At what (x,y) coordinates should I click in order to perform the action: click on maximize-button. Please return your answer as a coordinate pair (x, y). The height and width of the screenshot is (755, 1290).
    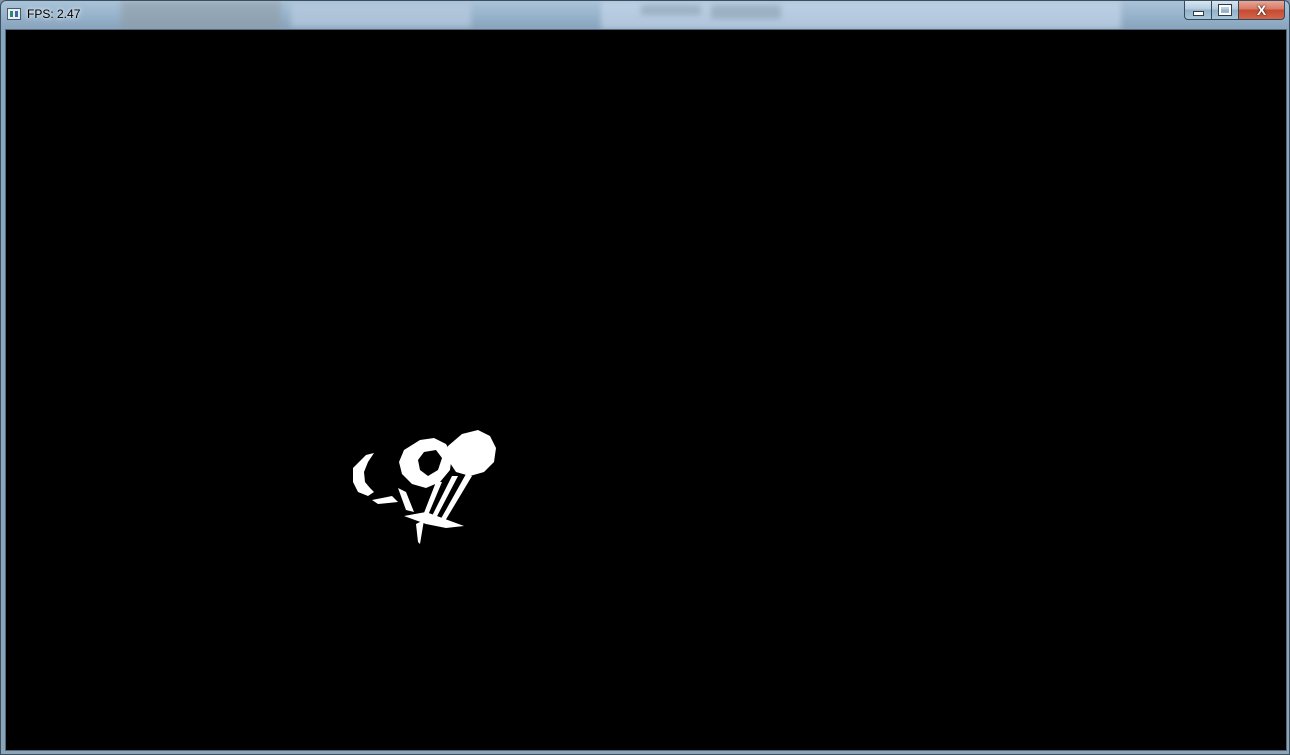
    Looking at the image, I should click on (1224, 10).